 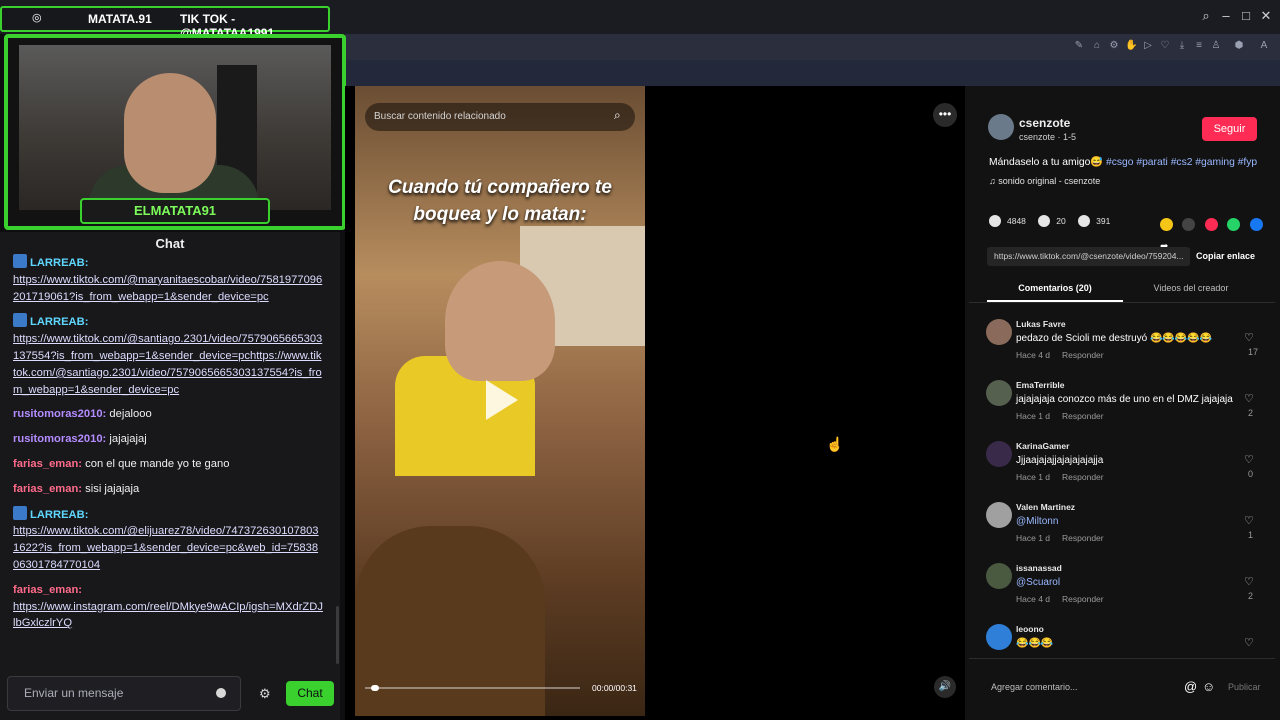 I want to click on chat-settings-icon: ⚙, so click(x=265, y=694).